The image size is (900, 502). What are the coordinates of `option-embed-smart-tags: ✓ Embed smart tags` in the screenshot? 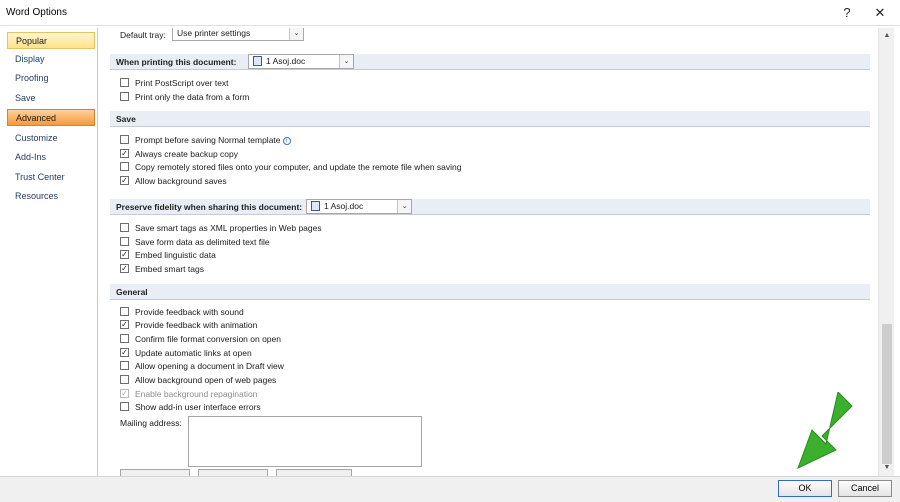 It's located at (162, 270).